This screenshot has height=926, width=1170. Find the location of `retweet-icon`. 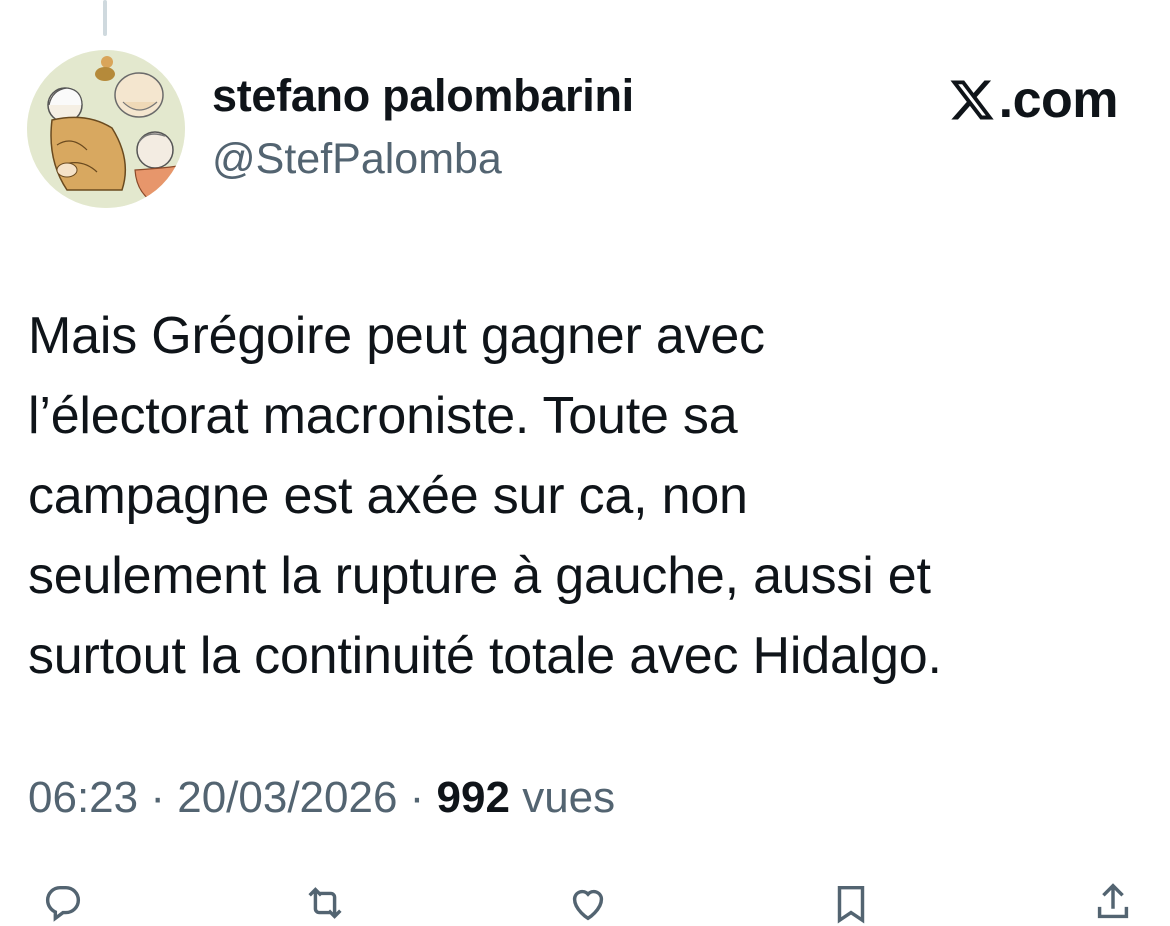

retweet-icon is located at coordinates (325, 903).